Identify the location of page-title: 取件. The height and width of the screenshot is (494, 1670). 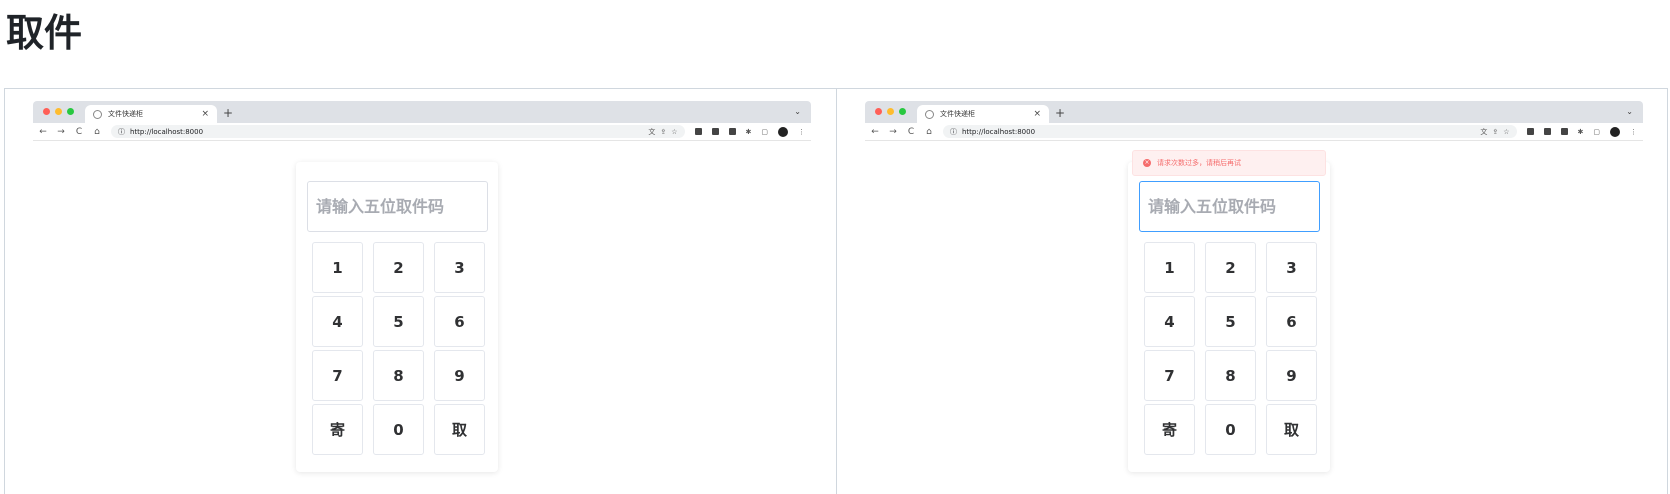
(44, 33).